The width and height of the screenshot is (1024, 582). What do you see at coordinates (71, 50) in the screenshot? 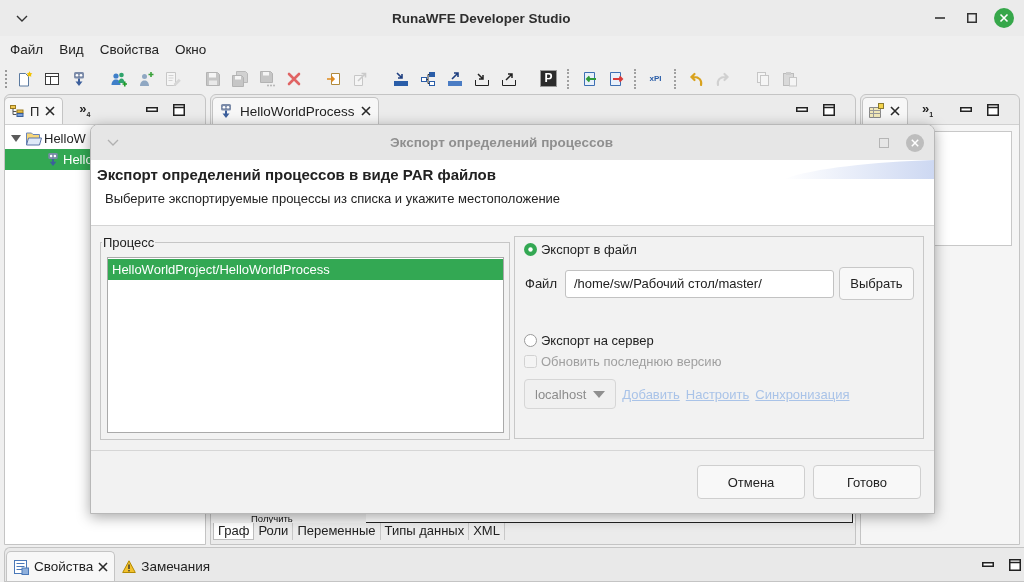
I see `menu-item: Вид` at bounding box center [71, 50].